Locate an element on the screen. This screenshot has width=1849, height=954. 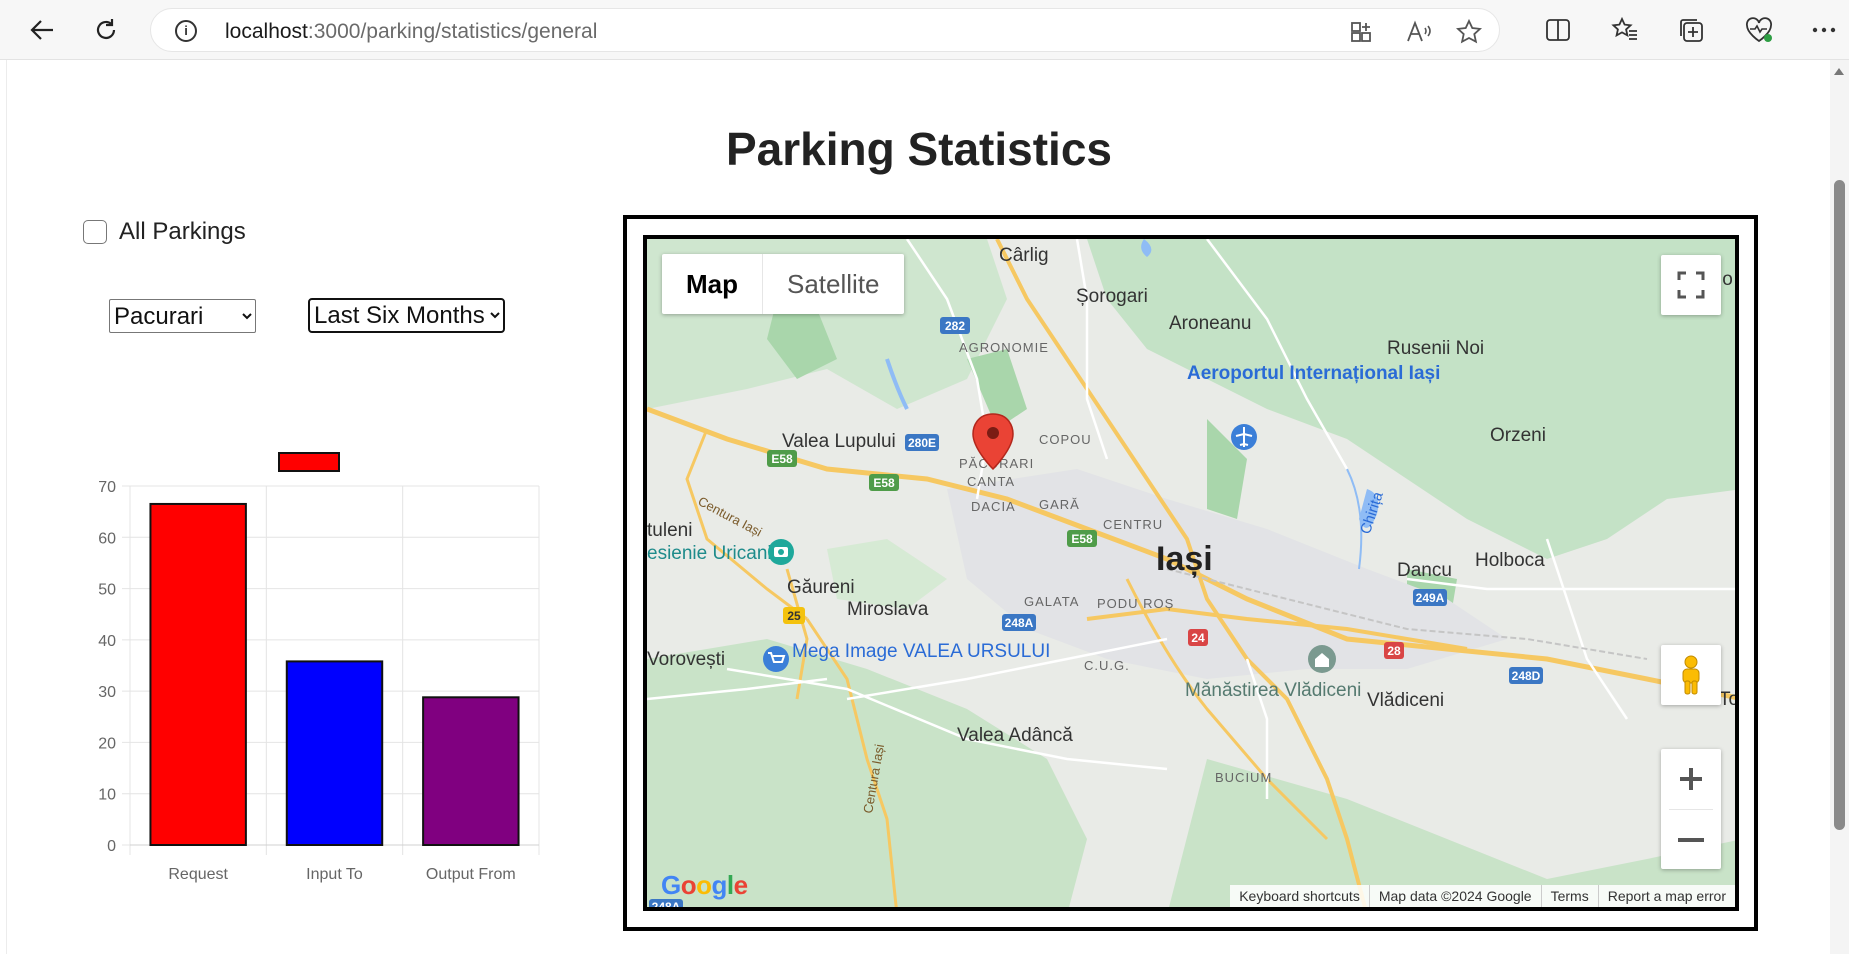
map-road-24: 24 is located at coordinates (1198, 638).